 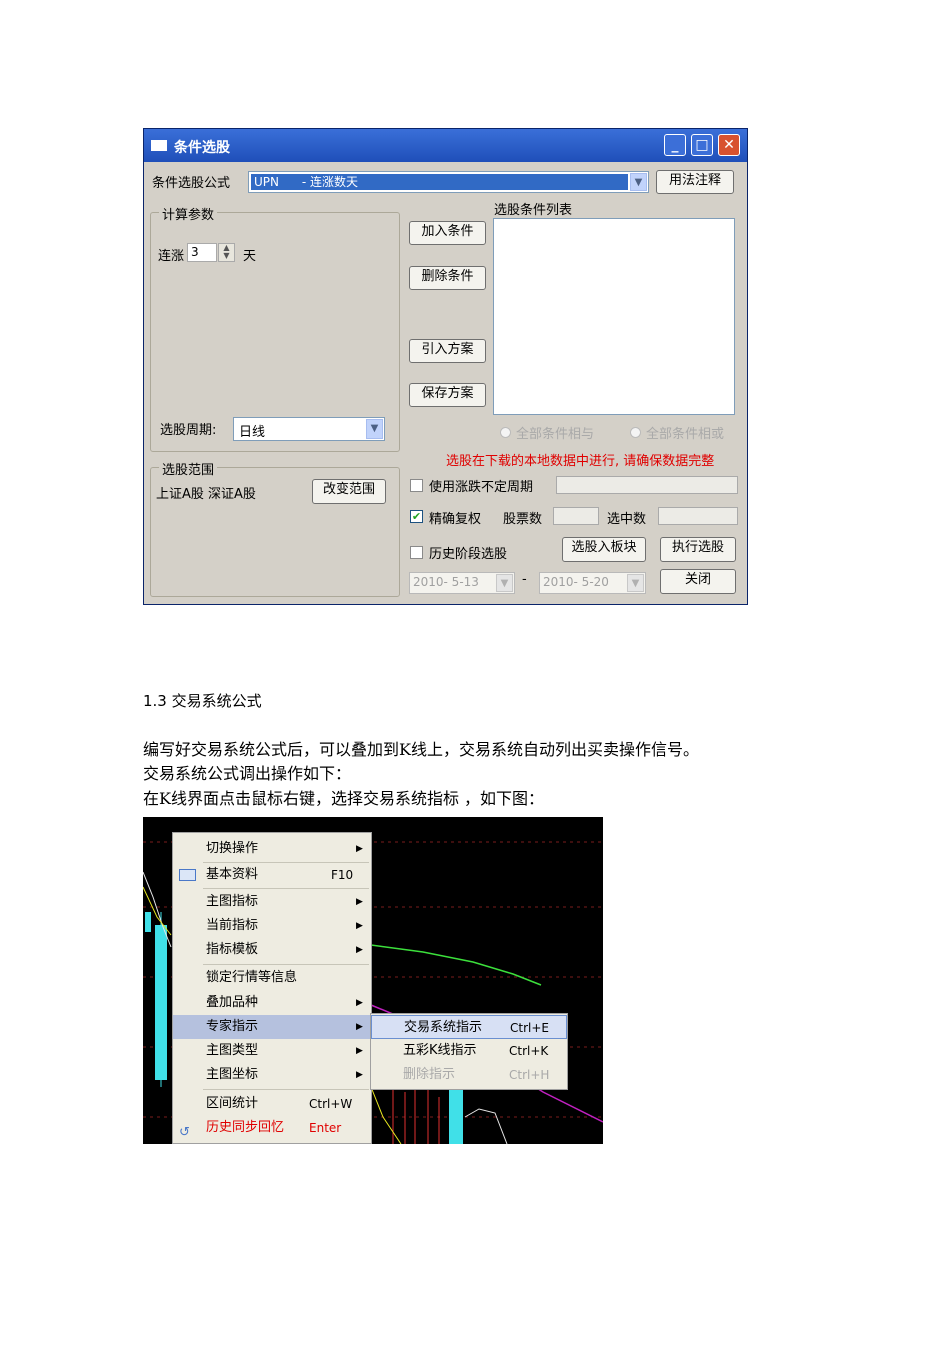 I want to click on submenu-item-label: 删除指示, so click(x=429, y=1074).